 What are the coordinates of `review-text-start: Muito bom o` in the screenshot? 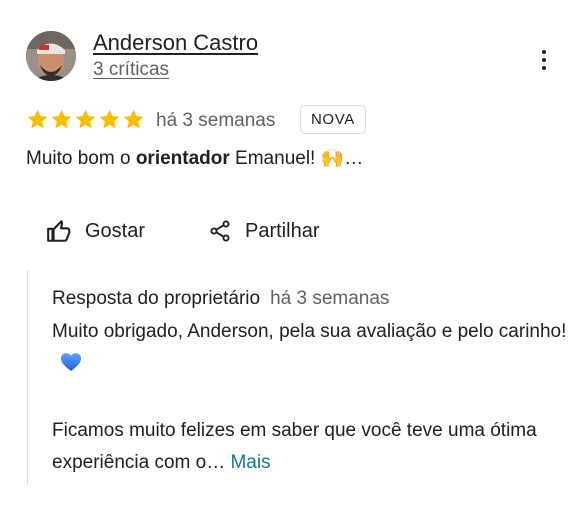 It's located at (81, 158).